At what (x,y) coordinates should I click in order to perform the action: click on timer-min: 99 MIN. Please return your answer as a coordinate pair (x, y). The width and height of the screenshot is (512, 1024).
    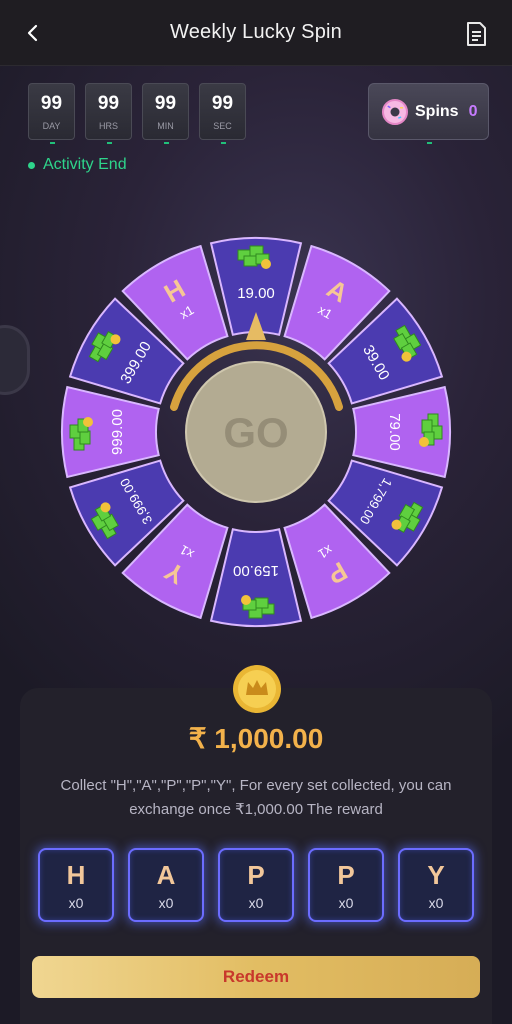
    Looking at the image, I should click on (165, 113).